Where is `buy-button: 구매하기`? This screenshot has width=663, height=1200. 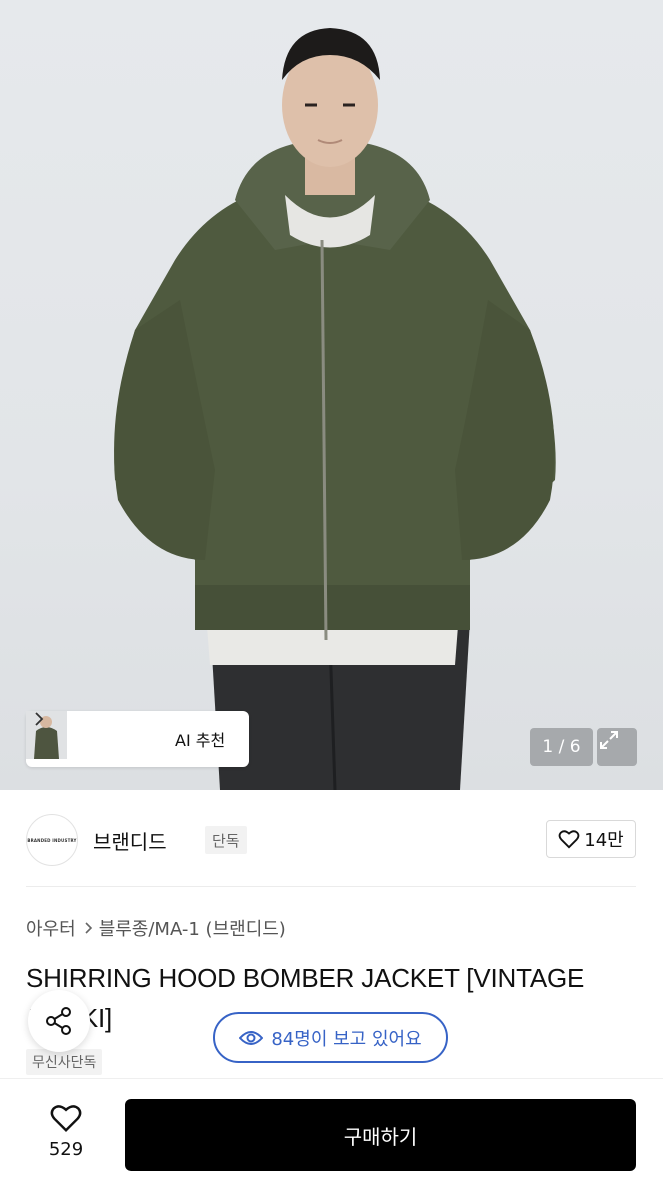
buy-button: 구매하기 is located at coordinates (380, 1135).